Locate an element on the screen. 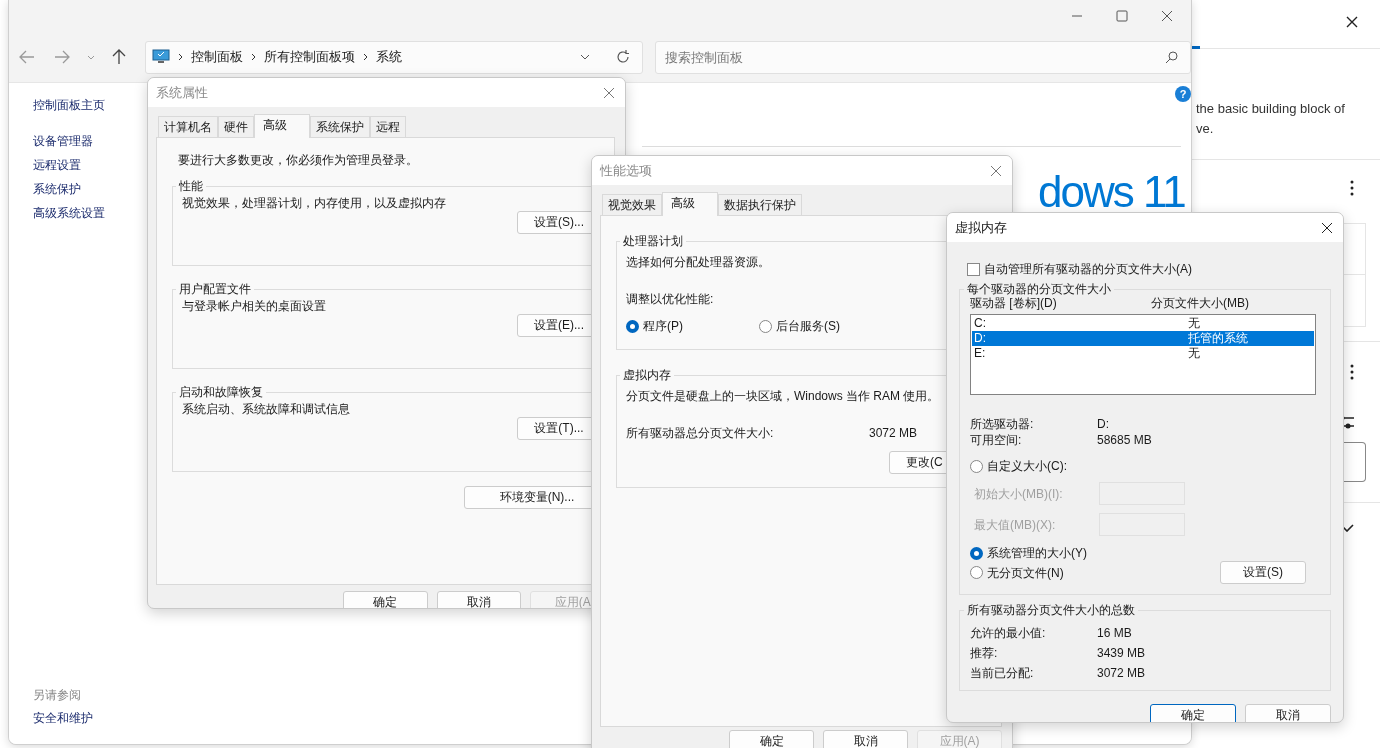 This screenshot has width=1380, height=748. checkbox-label: 自动管理所有驱动器的分页文件大小(A) is located at coordinates (1088, 269).